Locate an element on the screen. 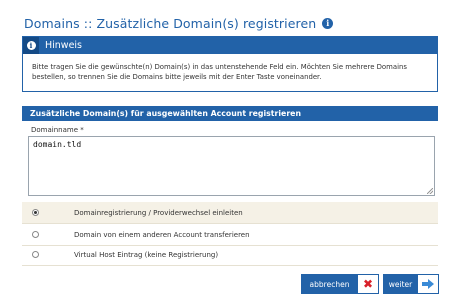 This screenshot has width=460, height=306. cancel-button-label: abbrechen is located at coordinates (329, 284).